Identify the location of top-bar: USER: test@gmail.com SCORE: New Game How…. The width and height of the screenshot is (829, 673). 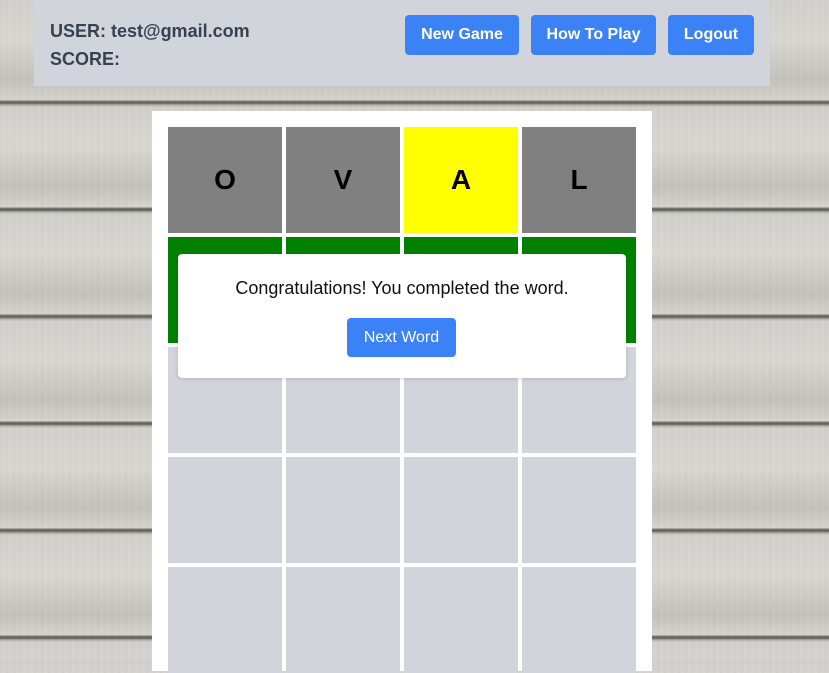
(402, 43).